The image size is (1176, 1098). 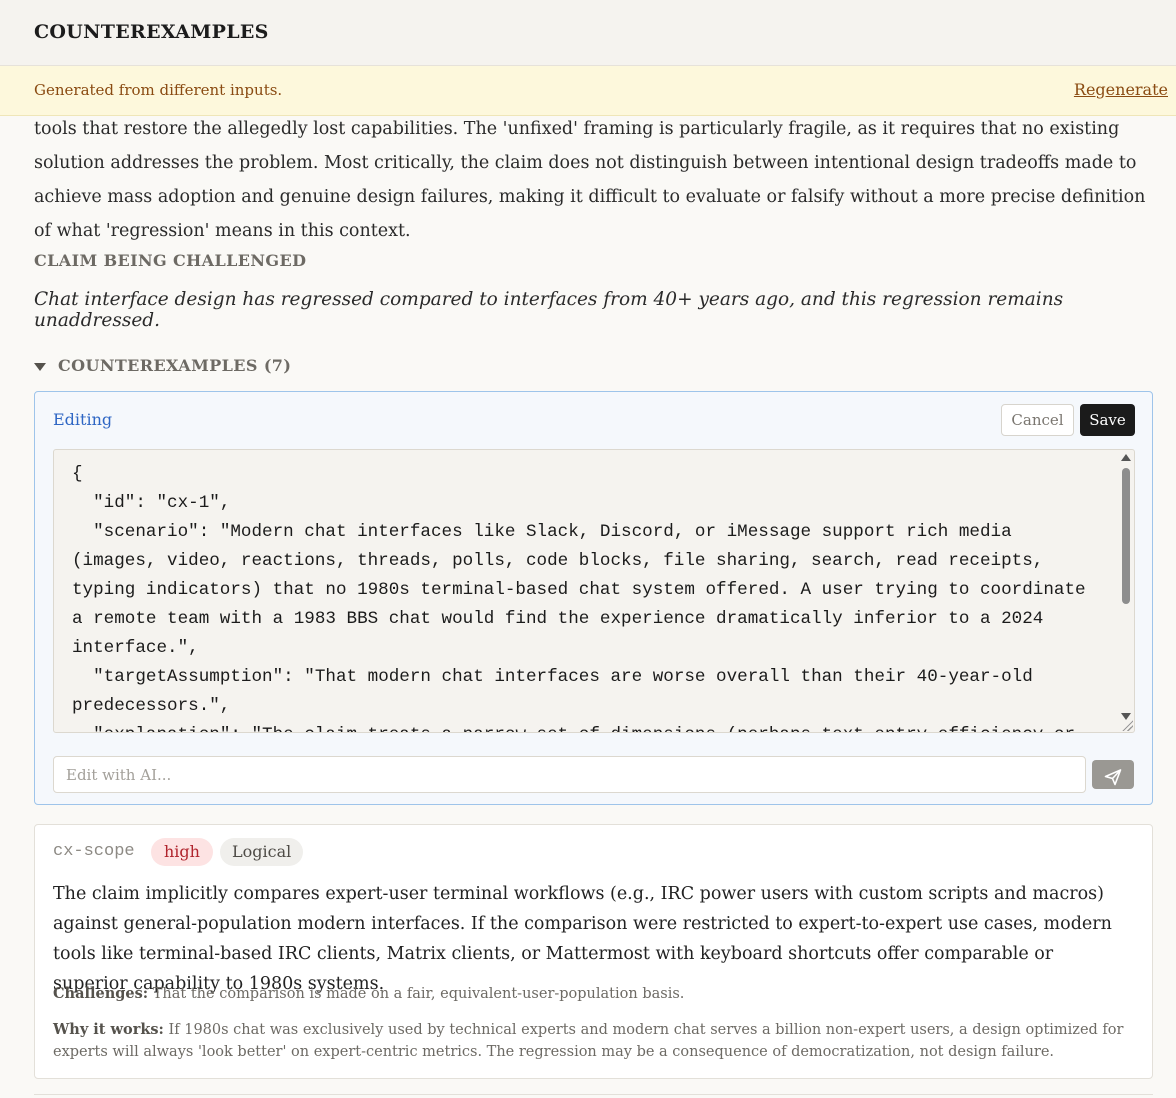 What do you see at coordinates (1126, 536) in the screenshot?
I see `scrollbar-thumb` at bounding box center [1126, 536].